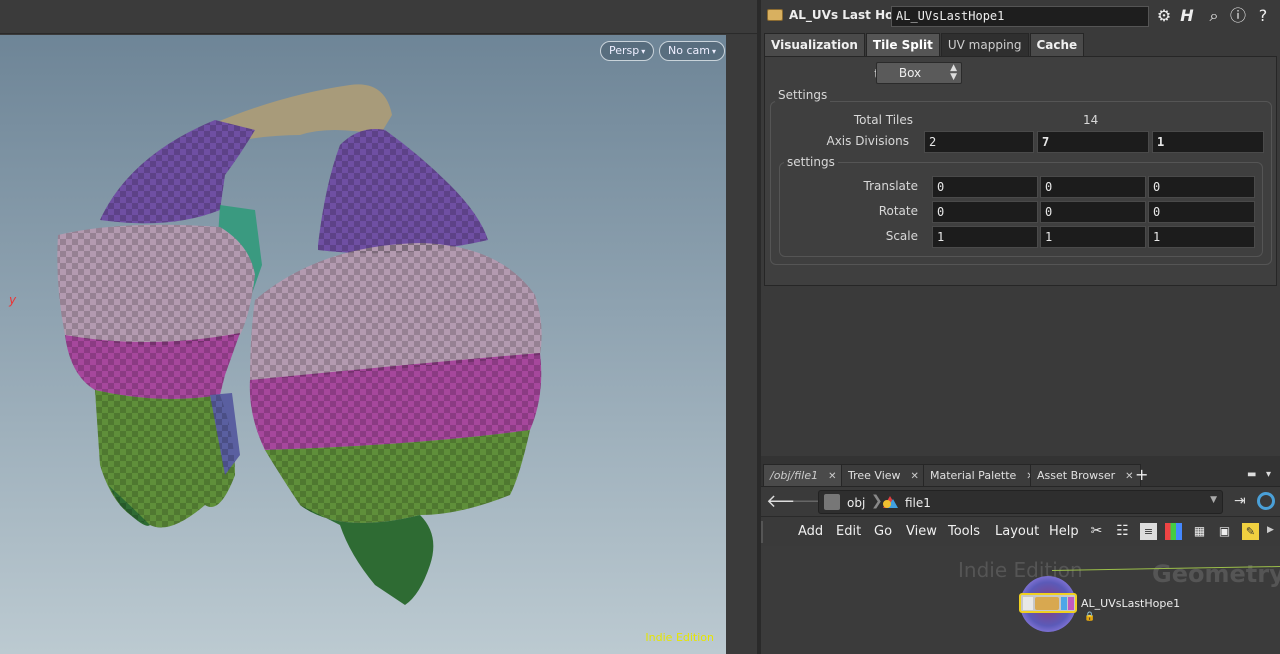  What do you see at coordinates (832, 502) in the screenshot?
I see `obj-context-icon` at bounding box center [832, 502].